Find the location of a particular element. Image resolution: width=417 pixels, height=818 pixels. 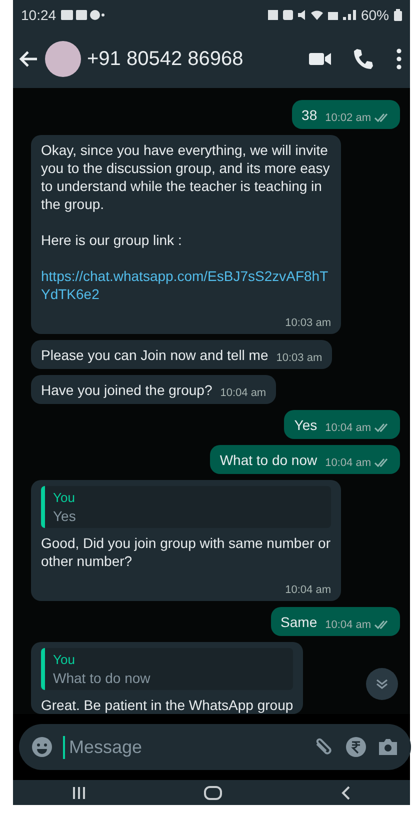

message-text: Good, Did you join group with same number or other number? is located at coordinates (186, 552).